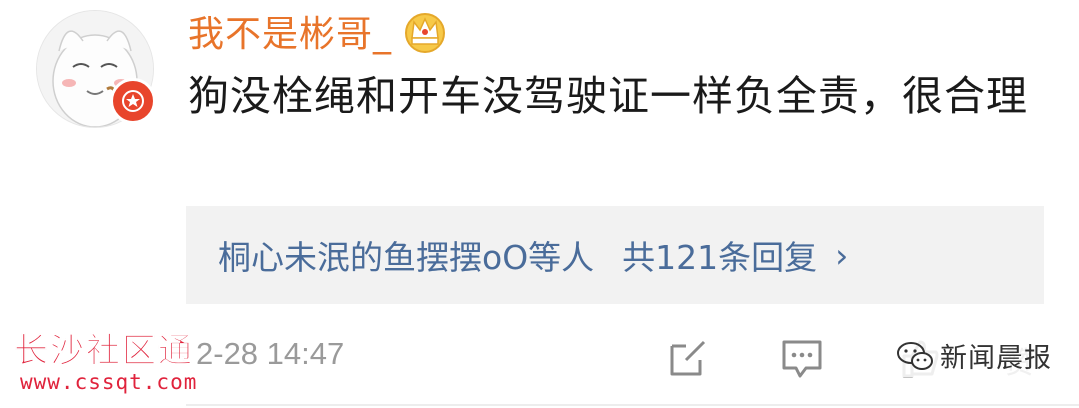  I want to click on replies-users: 桐心未泯的鱼摆摆oO等人, so click(406, 257).